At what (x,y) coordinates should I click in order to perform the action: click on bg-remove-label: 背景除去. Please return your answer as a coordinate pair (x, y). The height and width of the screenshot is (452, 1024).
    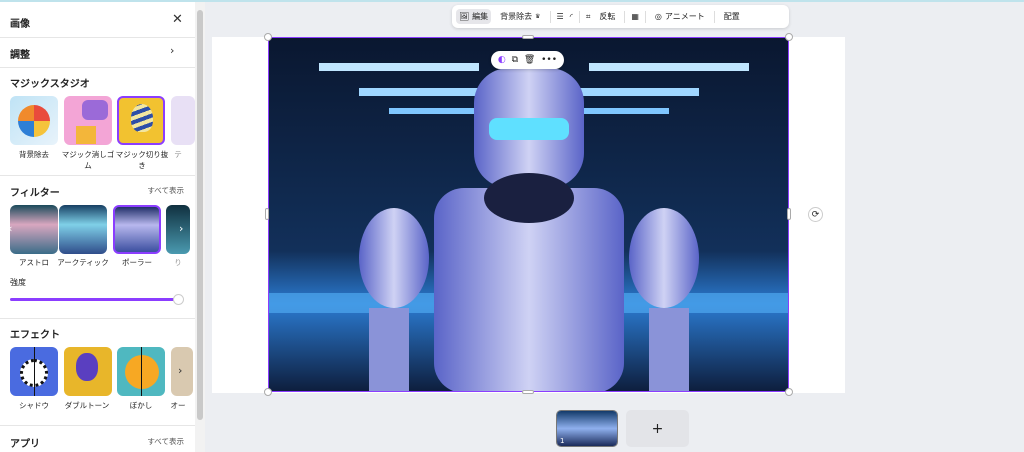
    Looking at the image, I should click on (516, 16).